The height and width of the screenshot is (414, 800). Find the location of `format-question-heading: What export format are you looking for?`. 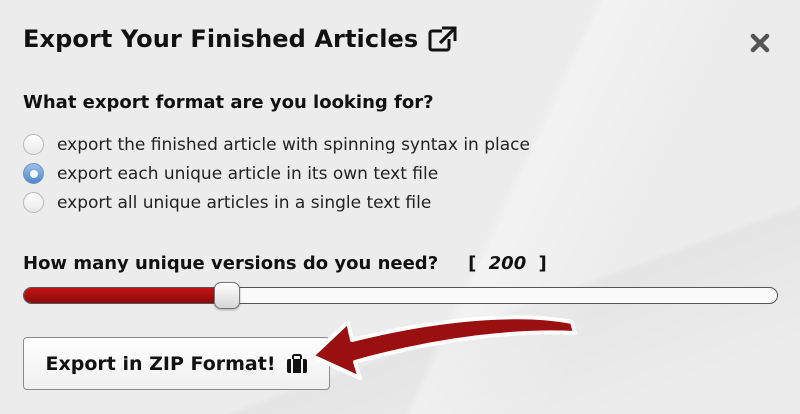

format-question-heading: What export format are you looking for? is located at coordinates (228, 102).